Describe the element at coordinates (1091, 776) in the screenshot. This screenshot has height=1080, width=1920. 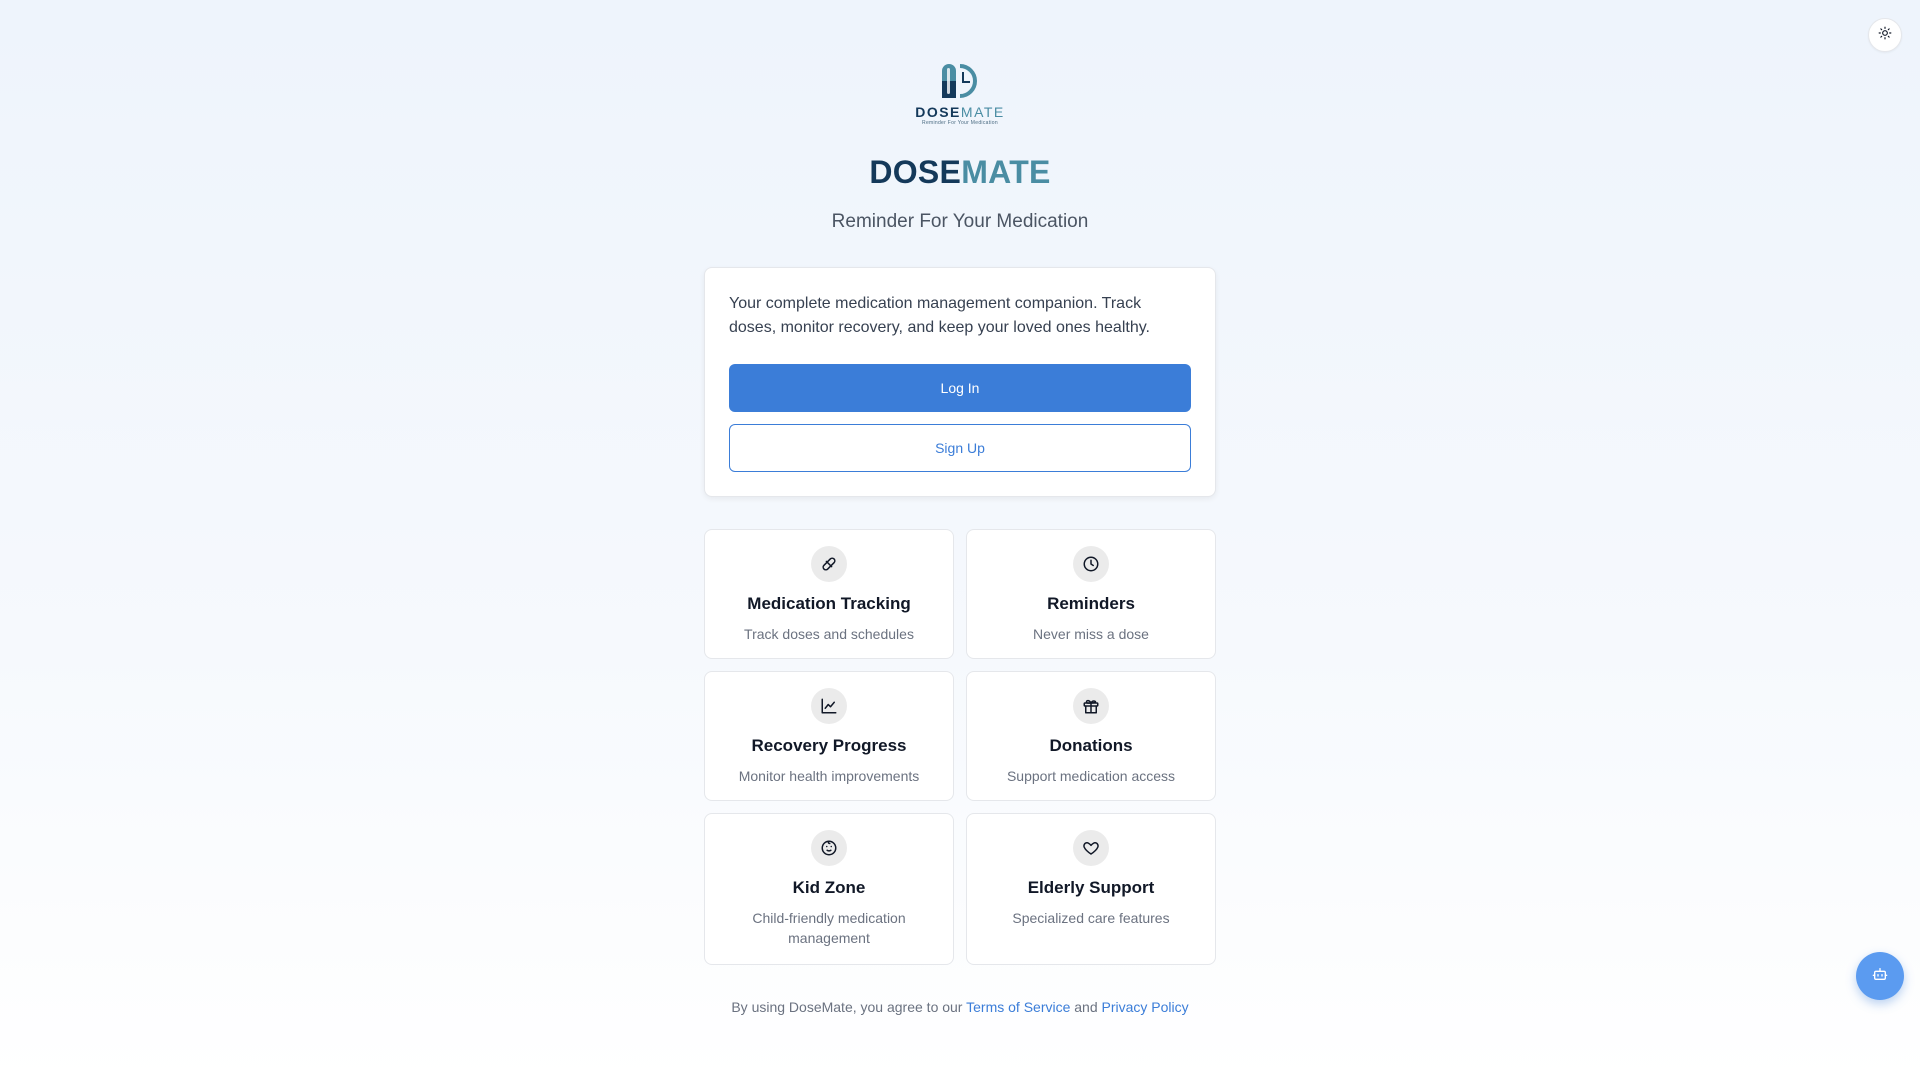
I see `feature-description: Support medication access` at that location.